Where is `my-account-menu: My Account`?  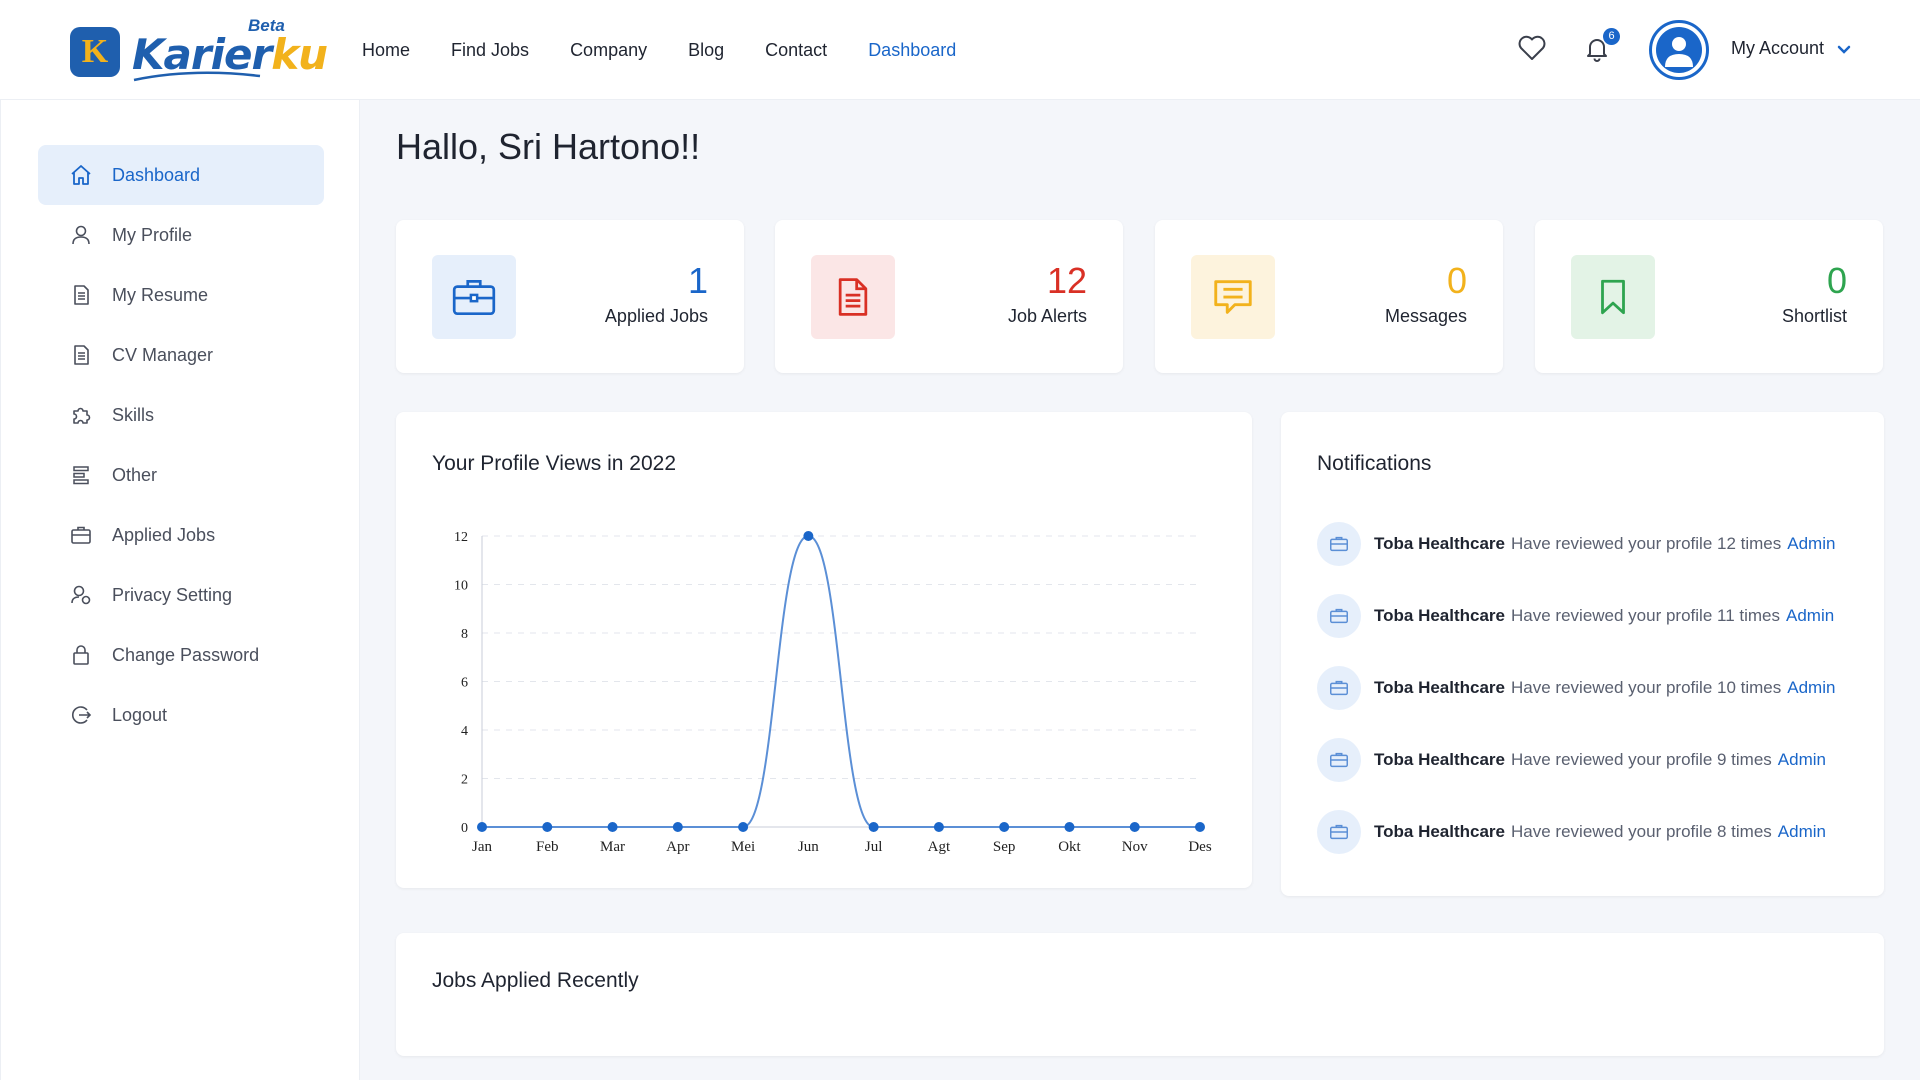 my-account-menu: My Account is located at coordinates (1777, 48).